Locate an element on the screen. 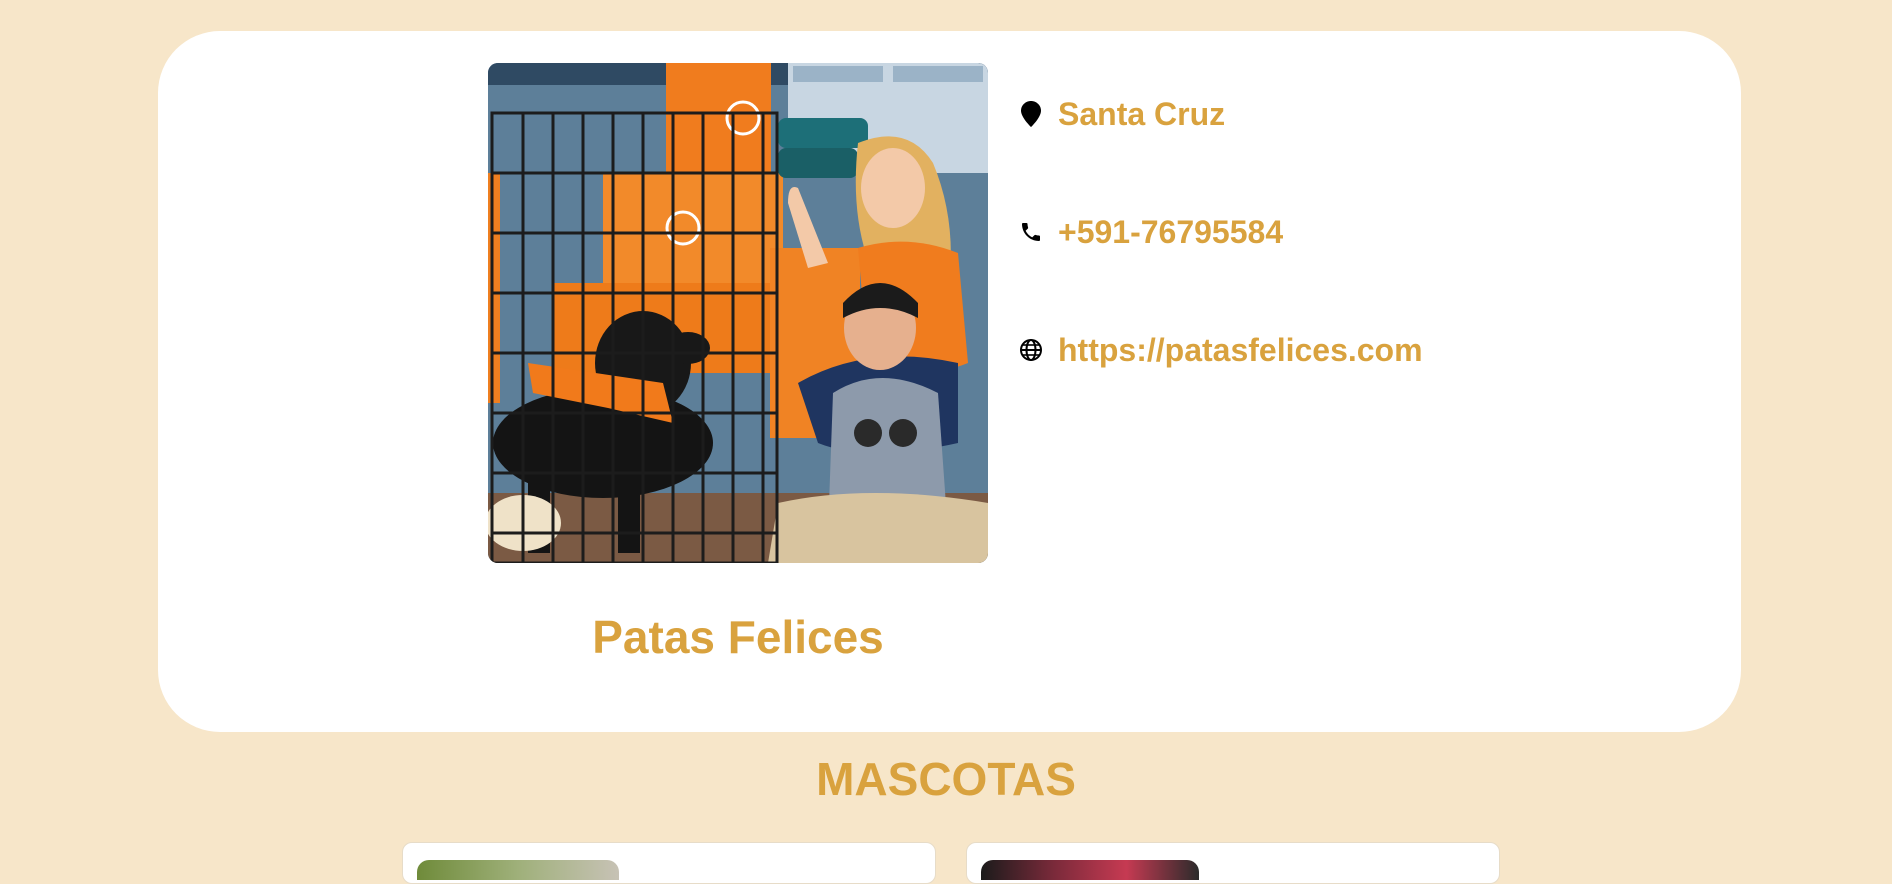 This screenshot has height=884, width=1892. location-text: Santa Cruz is located at coordinates (1142, 113).